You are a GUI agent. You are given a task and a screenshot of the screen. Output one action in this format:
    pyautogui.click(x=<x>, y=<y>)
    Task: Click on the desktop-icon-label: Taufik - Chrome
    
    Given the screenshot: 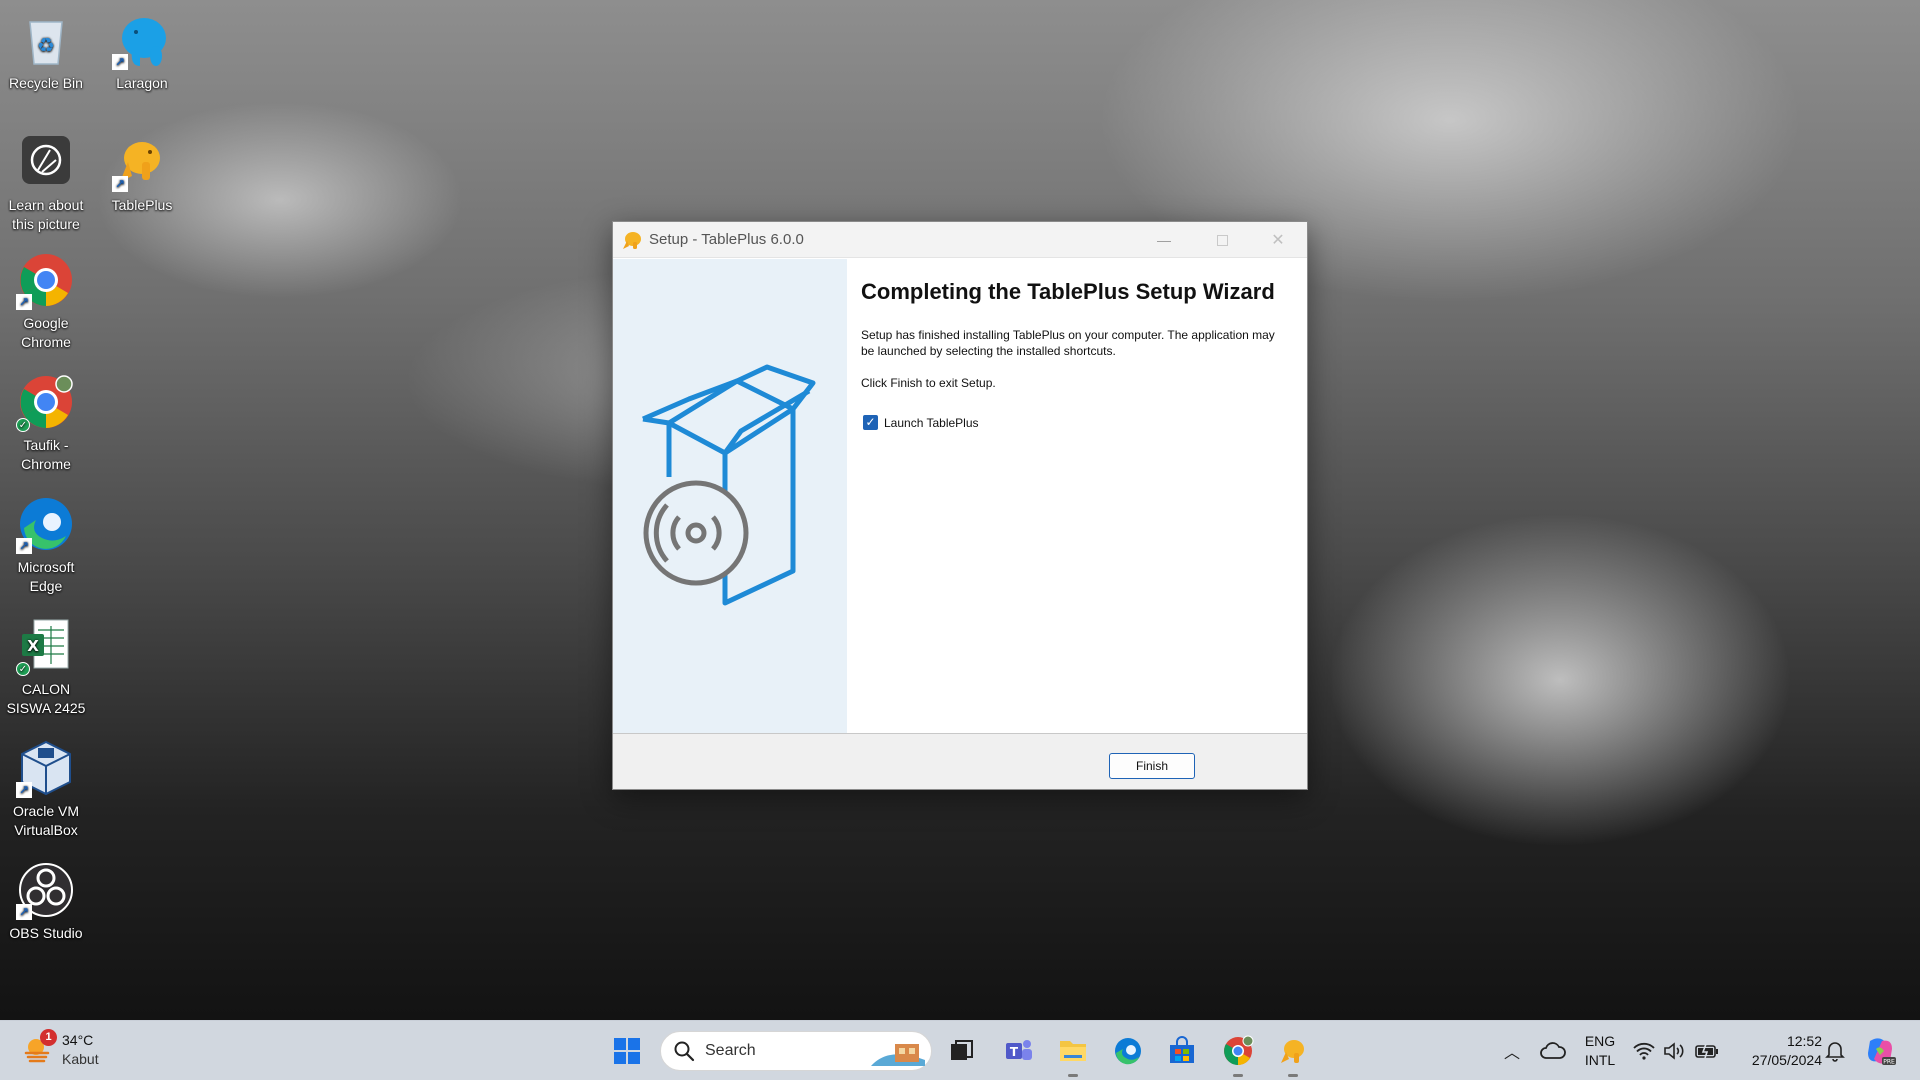 What is the action you would take?
    pyautogui.click(x=46, y=454)
    